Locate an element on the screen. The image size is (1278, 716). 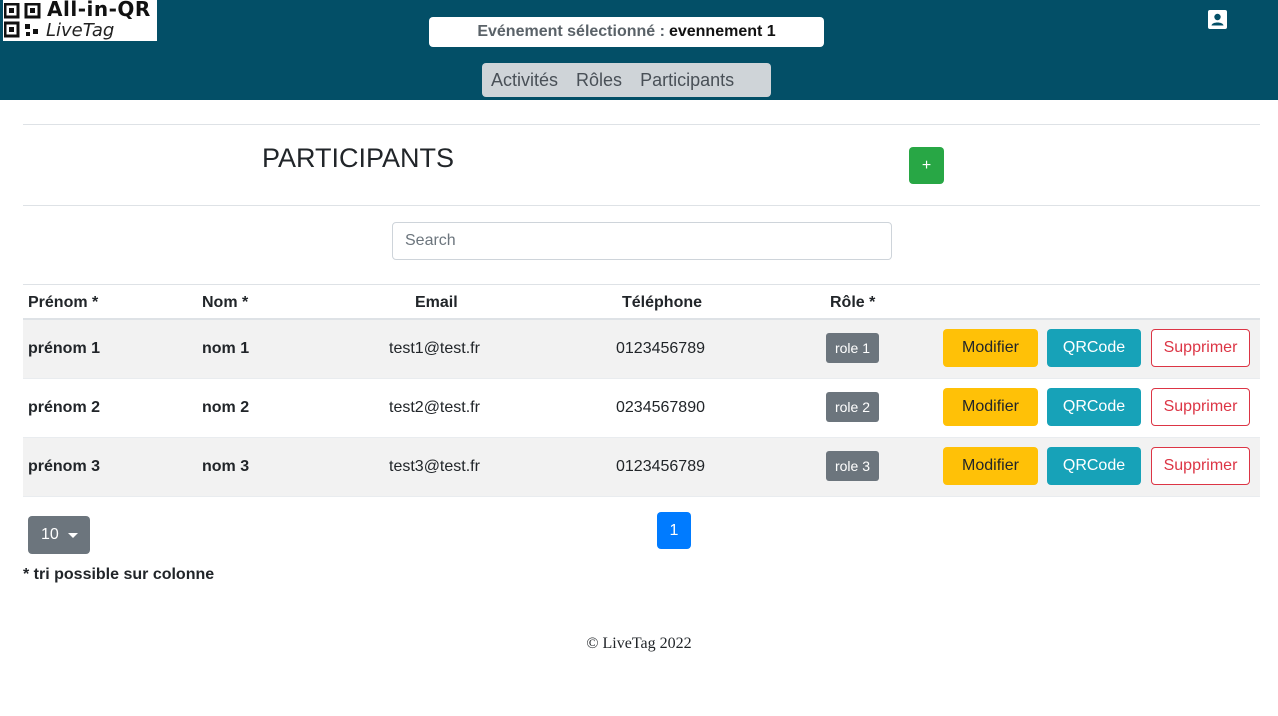
app-logo: All-in-QR LiveTag is located at coordinates (80, 20).